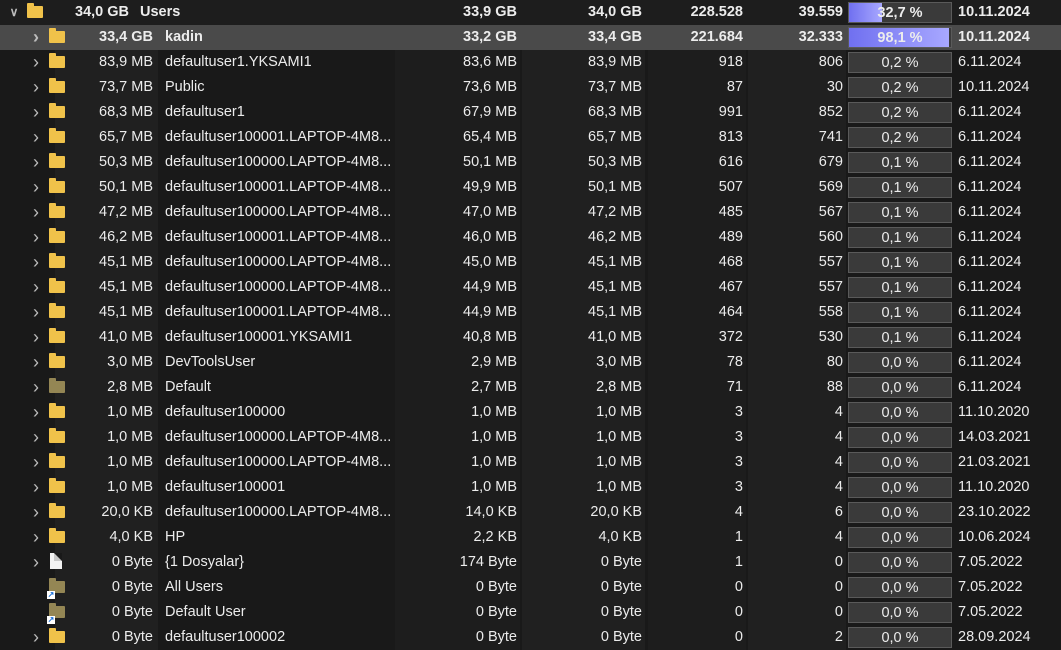 The height and width of the screenshot is (650, 1061). What do you see at coordinates (238, 62) in the screenshot?
I see `name-cell: defaultuser1.YKSAMI1` at bounding box center [238, 62].